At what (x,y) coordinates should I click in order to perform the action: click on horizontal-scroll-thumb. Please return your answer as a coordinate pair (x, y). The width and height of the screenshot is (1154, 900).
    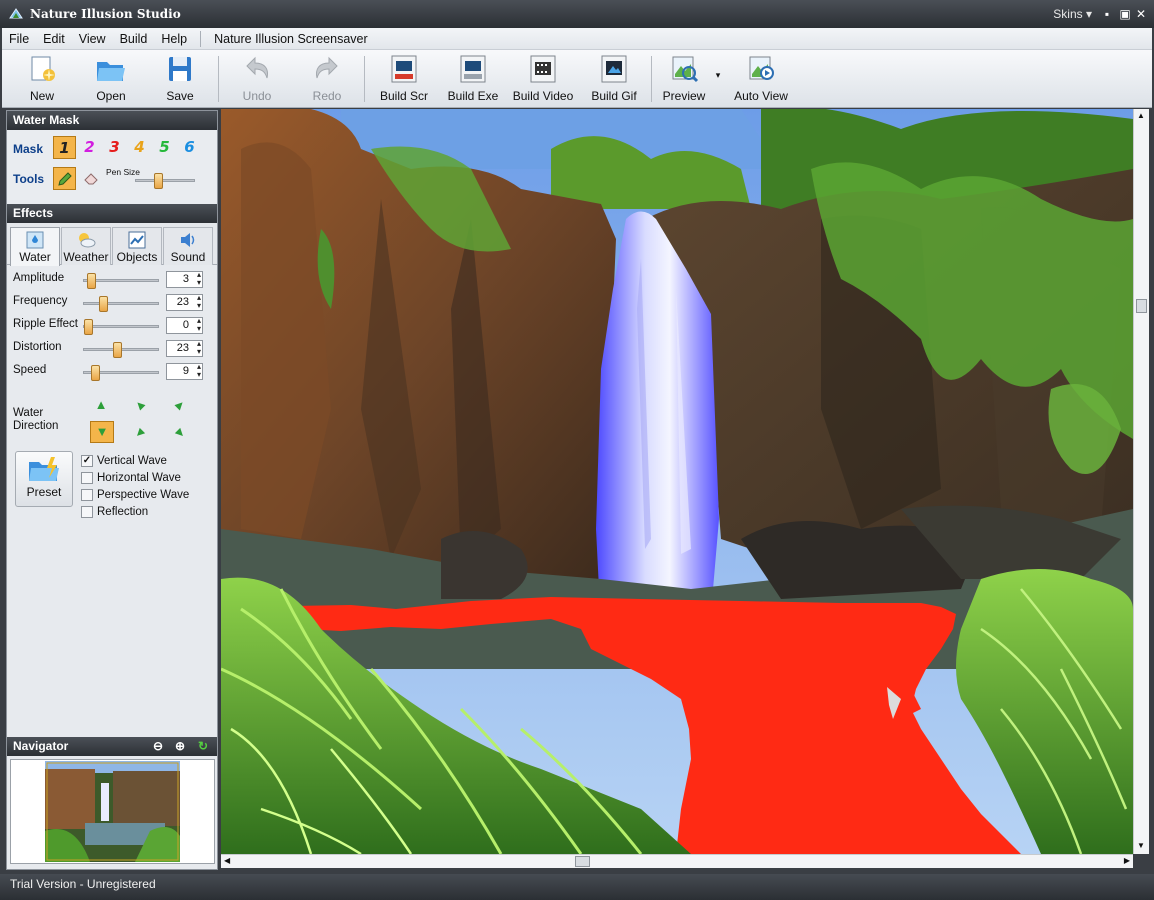
    Looking at the image, I should click on (582, 861).